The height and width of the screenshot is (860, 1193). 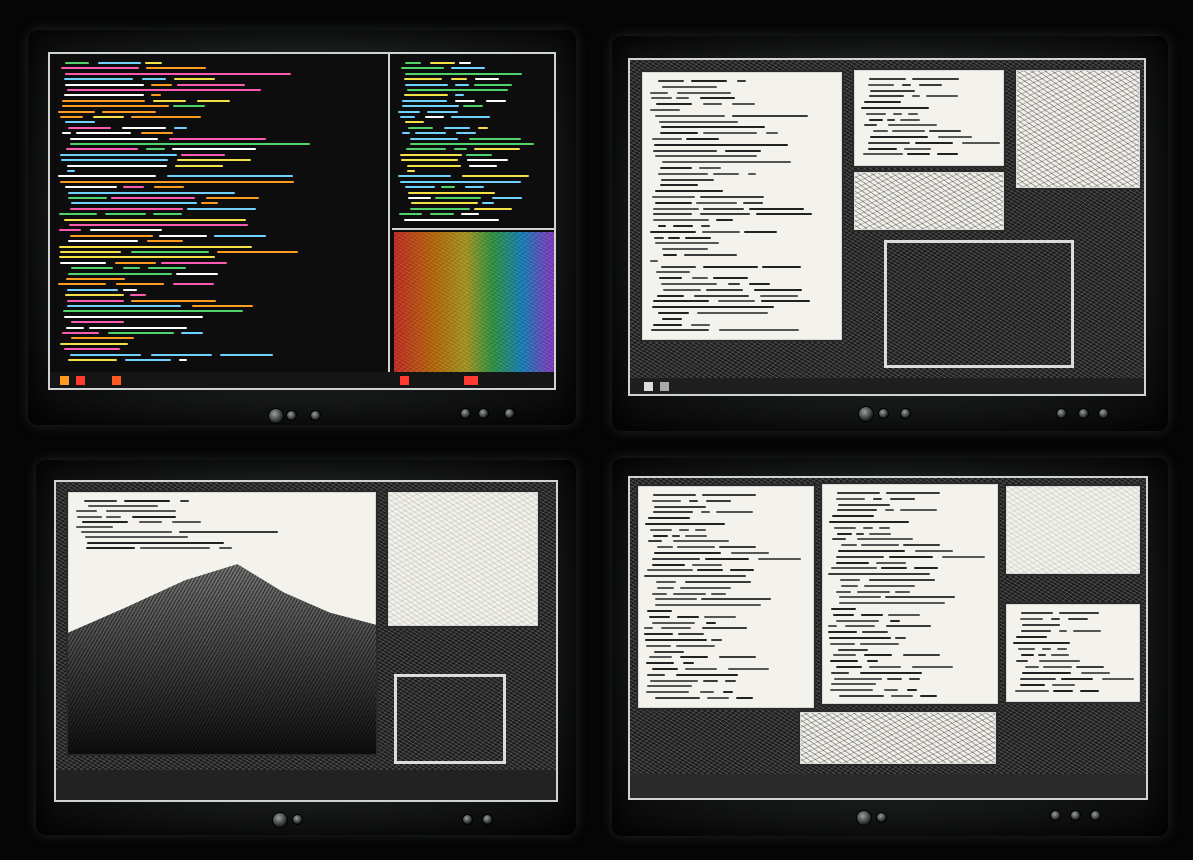 What do you see at coordinates (910, 594) in the screenshot?
I see `center-document-window` at bounding box center [910, 594].